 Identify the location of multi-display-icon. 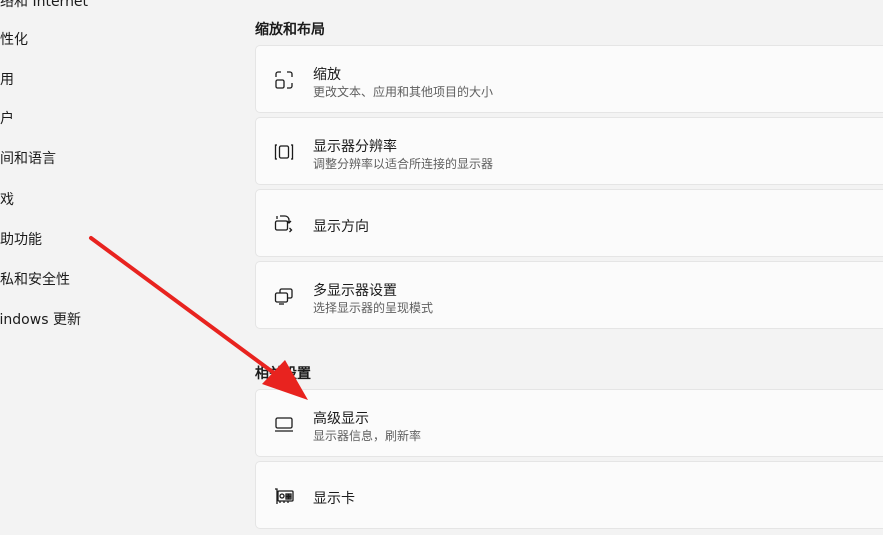
(284, 296).